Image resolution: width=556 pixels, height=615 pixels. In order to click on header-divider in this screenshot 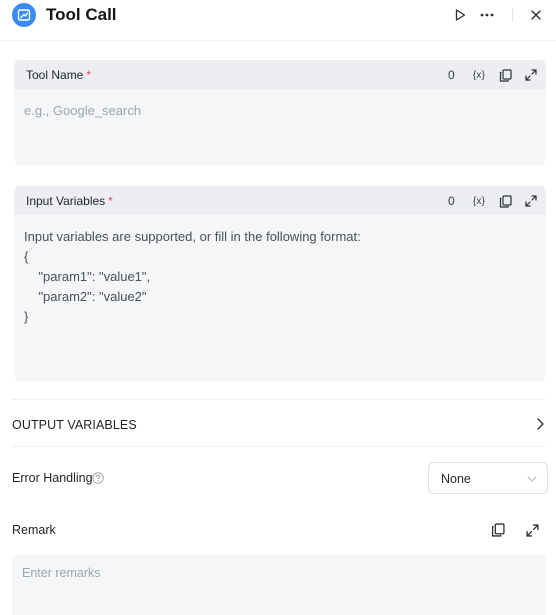, I will do `click(512, 15)`.